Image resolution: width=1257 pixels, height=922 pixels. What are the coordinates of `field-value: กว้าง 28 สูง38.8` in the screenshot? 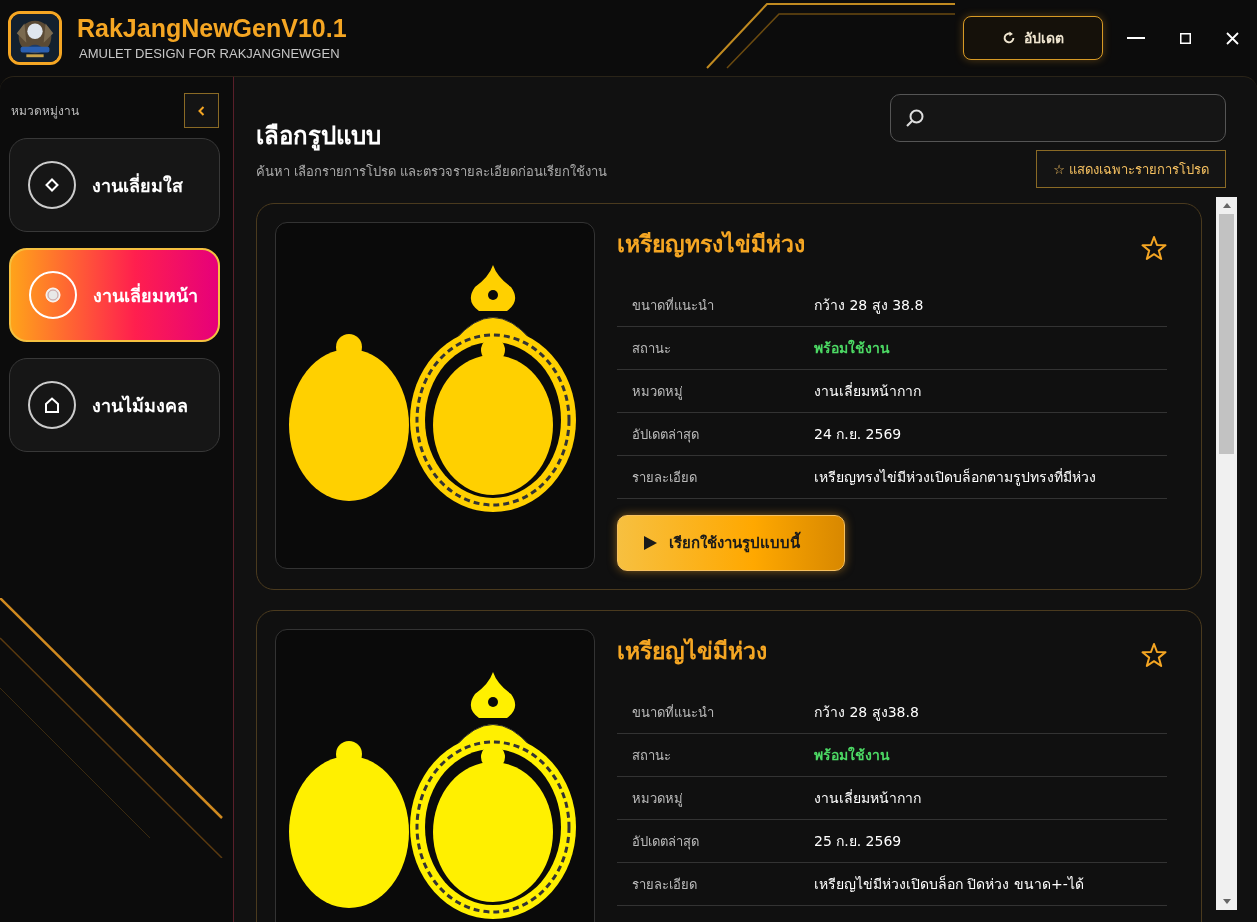 It's located at (866, 713).